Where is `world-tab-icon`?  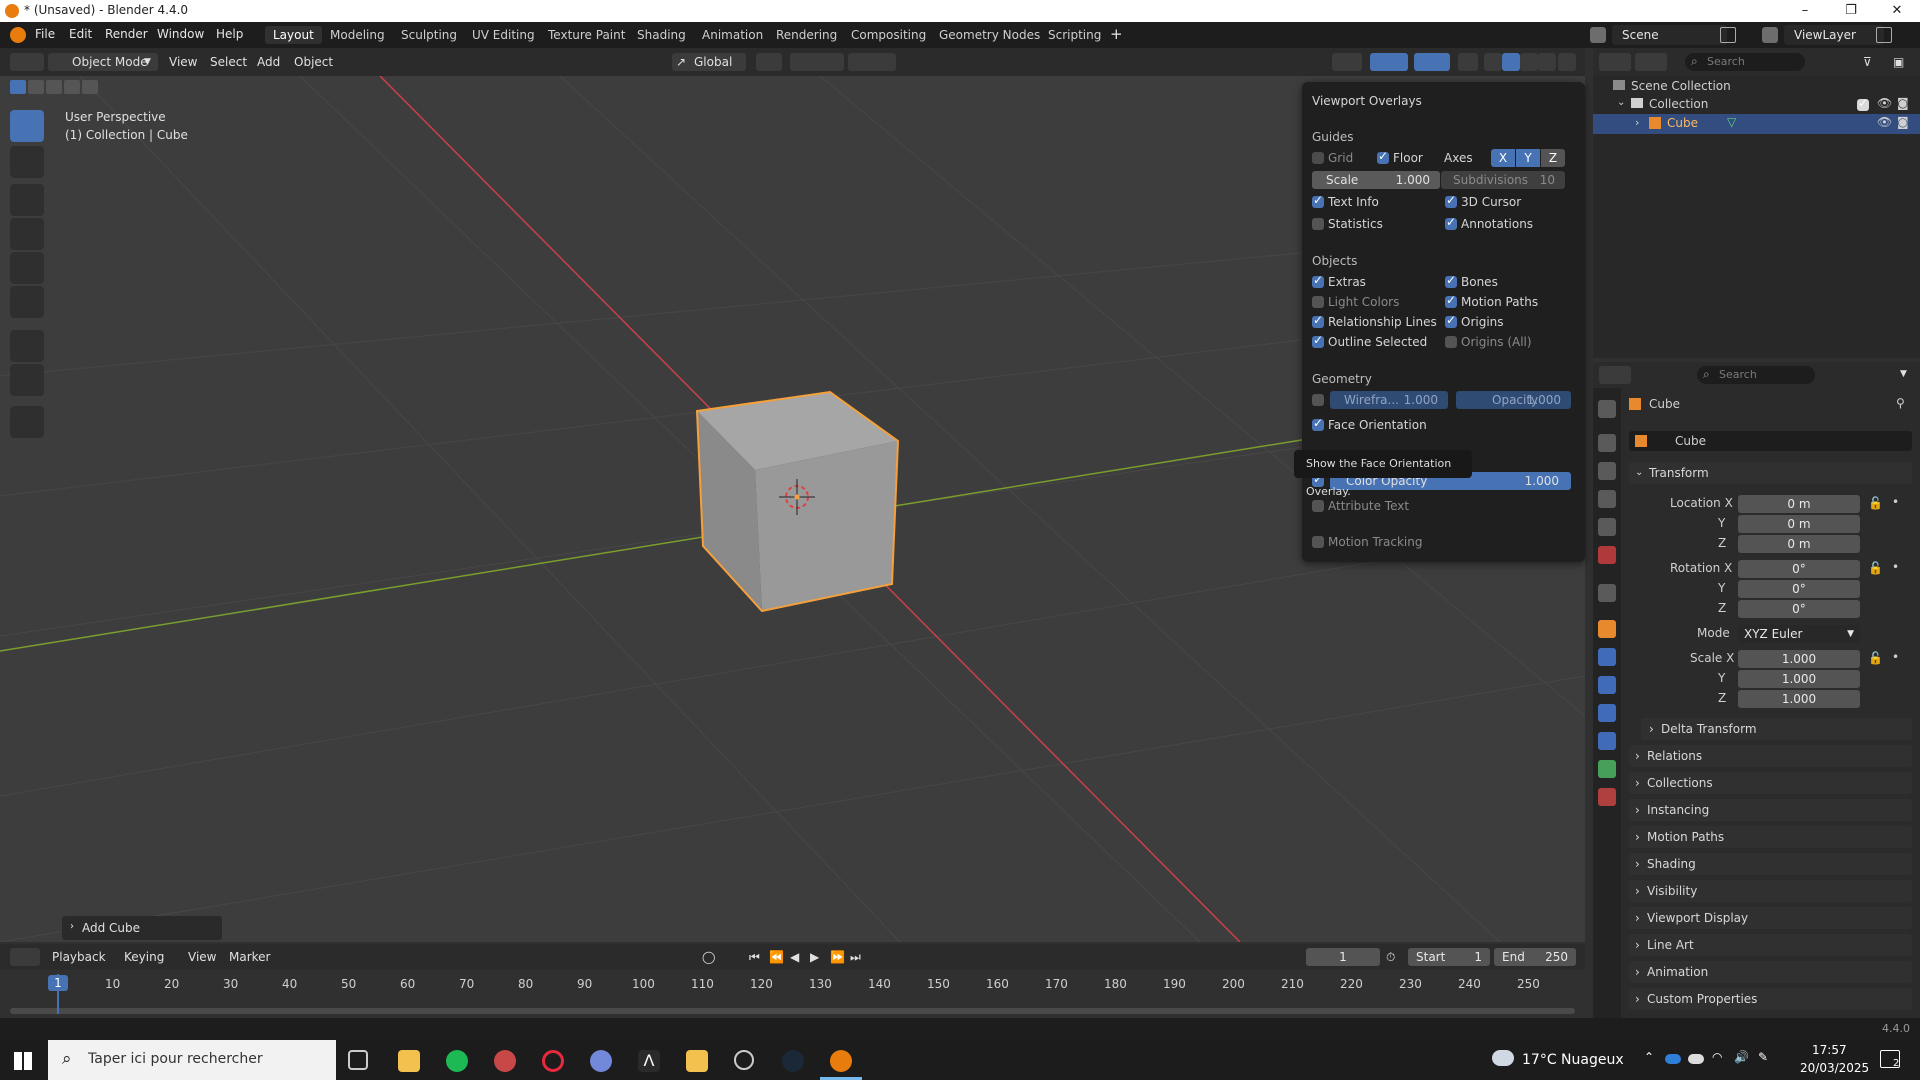
world-tab-icon is located at coordinates (1607, 555).